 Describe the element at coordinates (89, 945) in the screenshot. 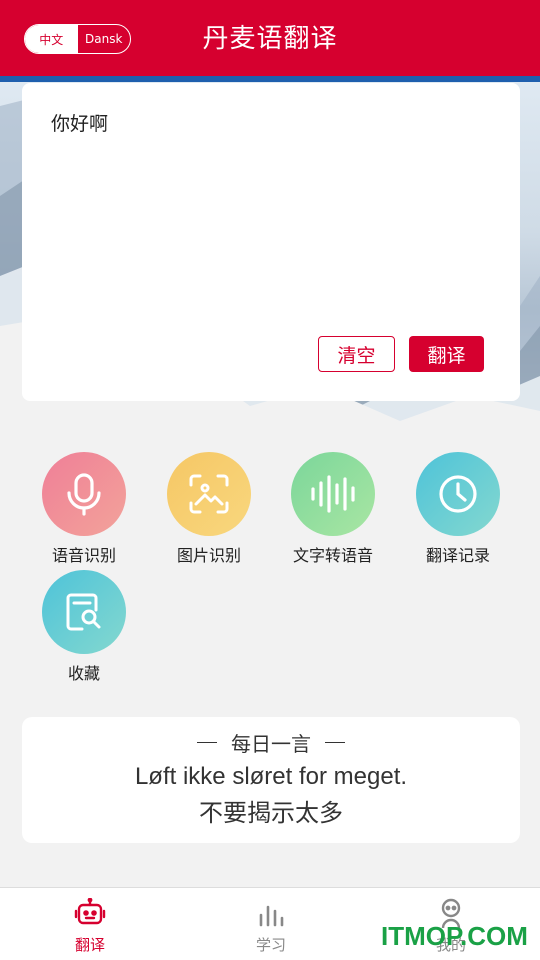

I see `nav-label: 翻译` at that location.